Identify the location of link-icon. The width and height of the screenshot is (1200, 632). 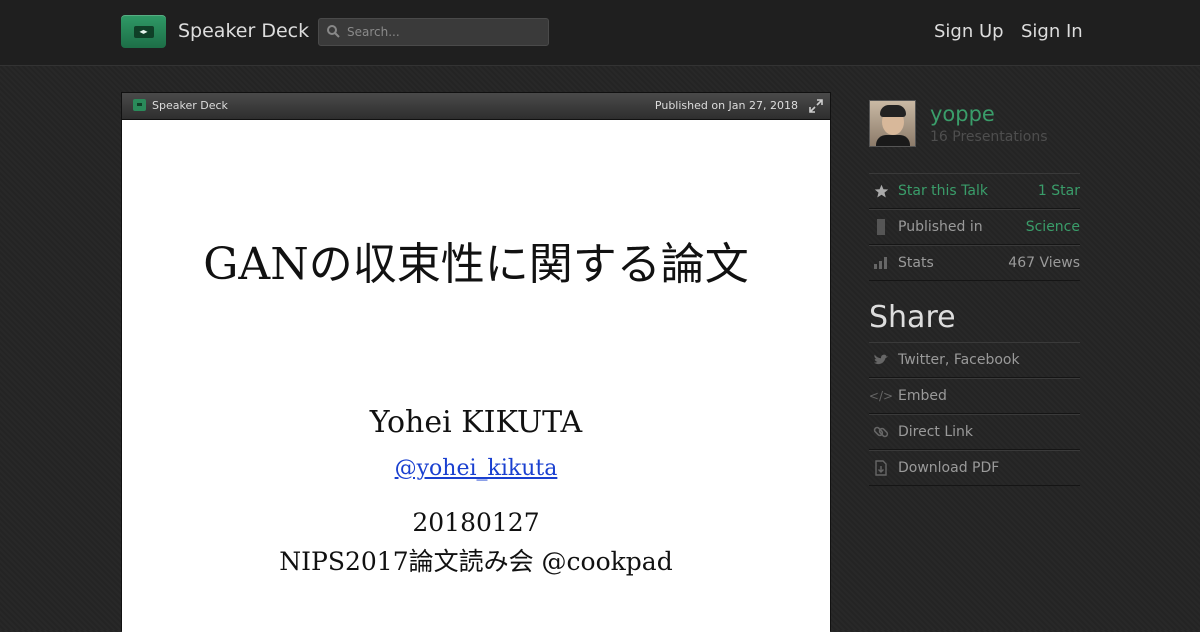
(881, 432).